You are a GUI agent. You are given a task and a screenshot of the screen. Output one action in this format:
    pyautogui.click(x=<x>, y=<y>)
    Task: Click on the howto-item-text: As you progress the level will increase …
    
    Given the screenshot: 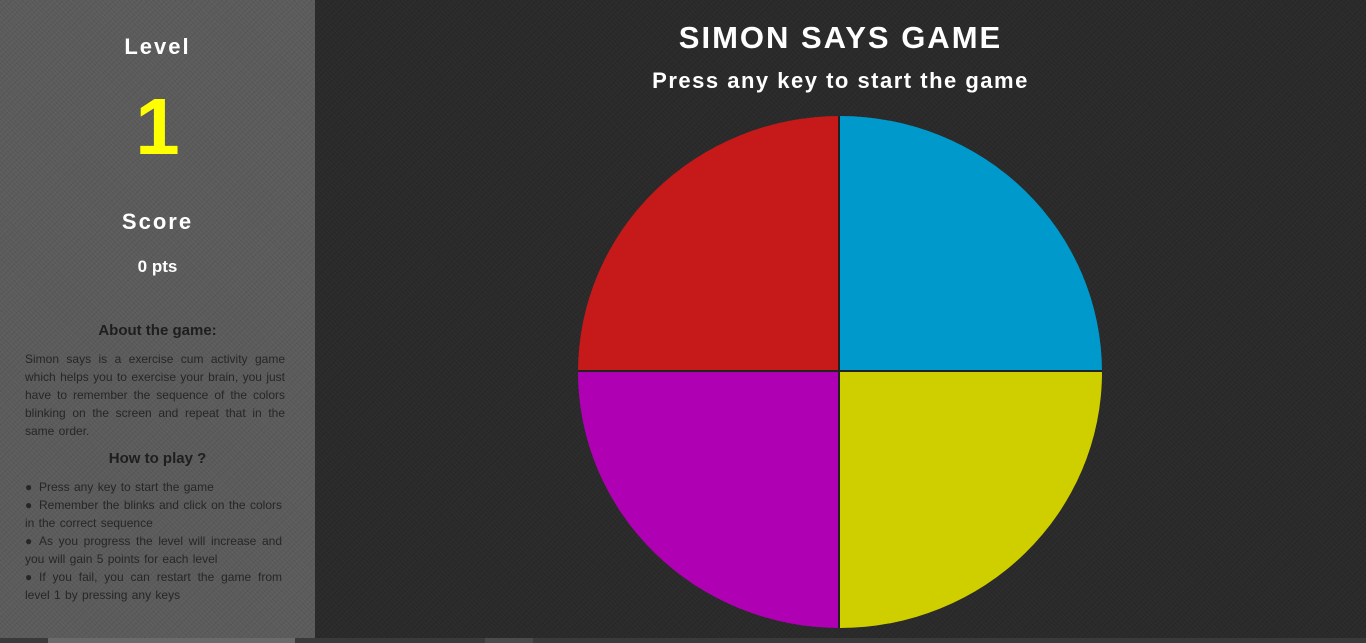 What is the action you would take?
    pyautogui.click(x=153, y=550)
    